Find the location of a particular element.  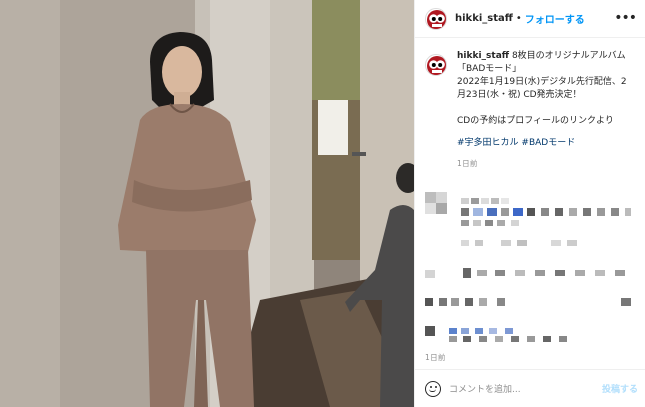

comment-row-2-blurred is located at coordinates (530, 274).